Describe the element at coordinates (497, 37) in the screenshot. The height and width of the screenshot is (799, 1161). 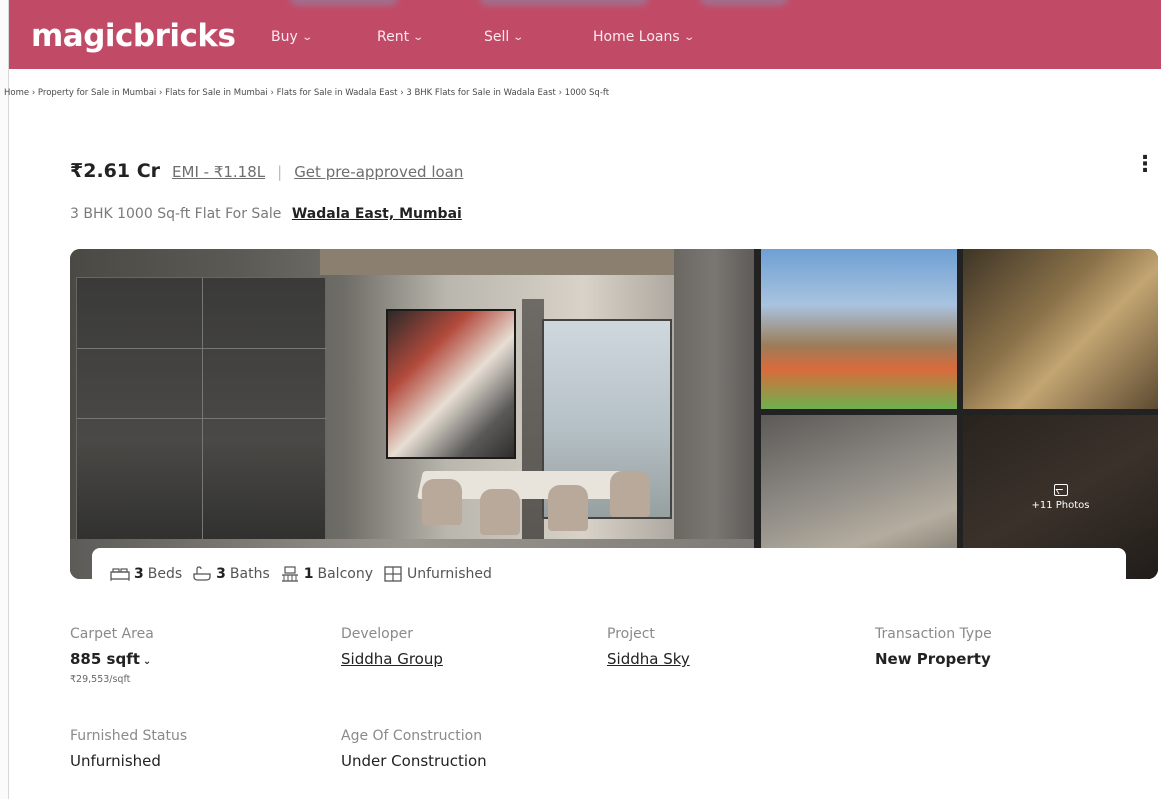
I see `nav-sell-label: Sell` at that location.